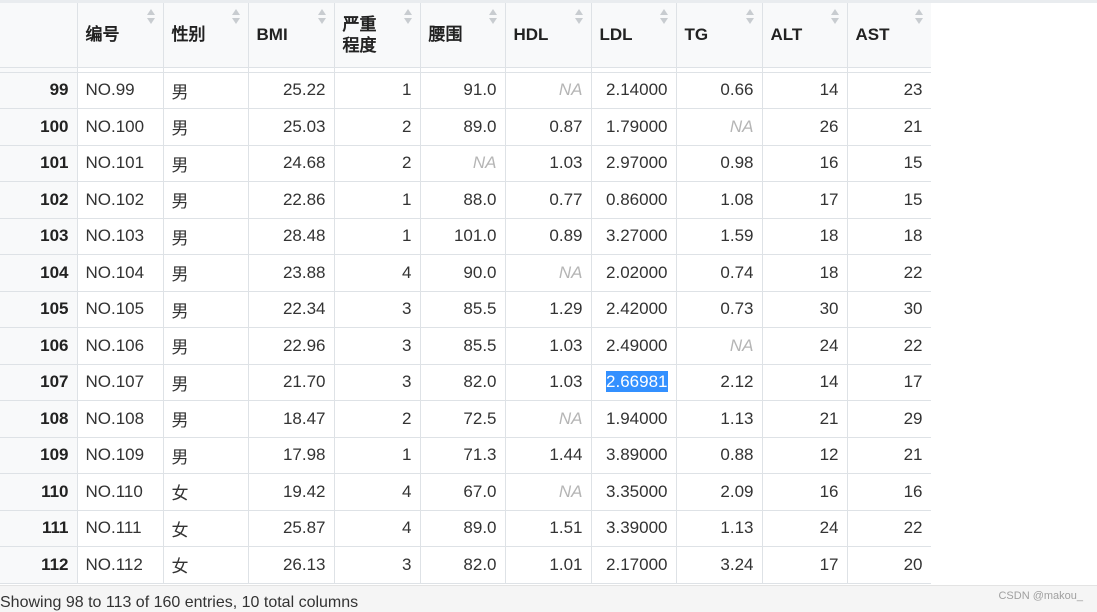  I want to click on table-cell: 29, so click(889, 419).